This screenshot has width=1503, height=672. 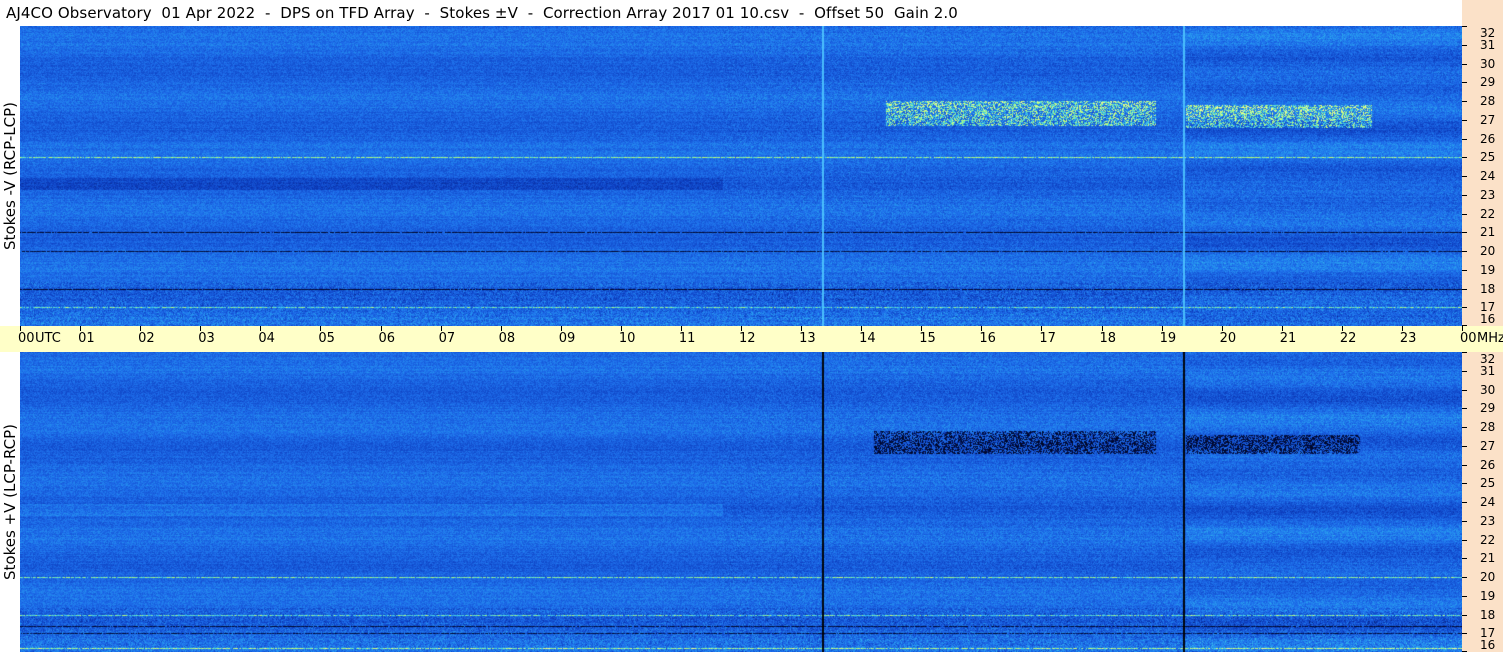 What do you see at coordinates (747, 338) in the screenshot?
I see `utc-tick-label: 12` at bounding box center [747, 338].